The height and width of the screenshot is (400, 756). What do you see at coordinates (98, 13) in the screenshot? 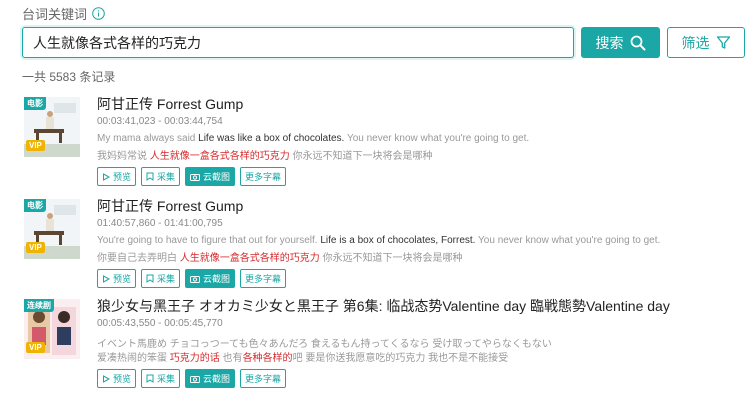
I see `info-icon` at bounding box center [98, 13].